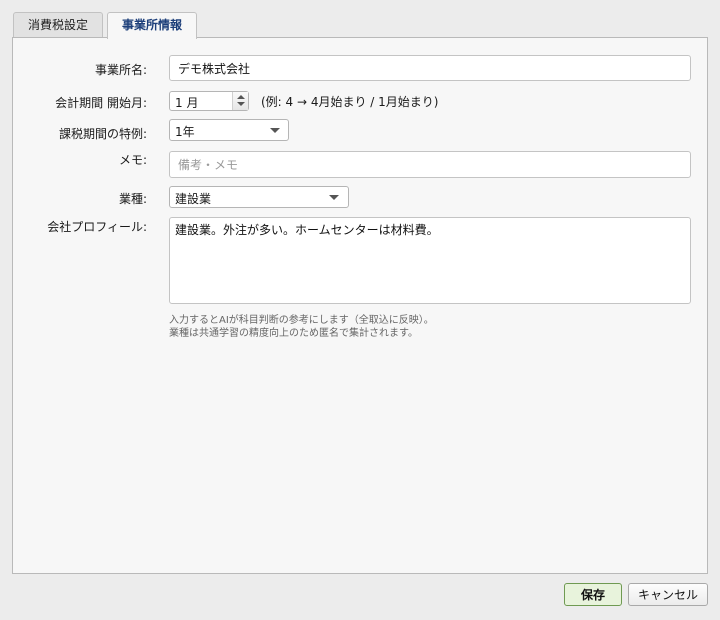 The height and width of the screenshot is (620, 720). I want to click on fiscal-start-label: 会計期間 開始月:, so click(101, 103).